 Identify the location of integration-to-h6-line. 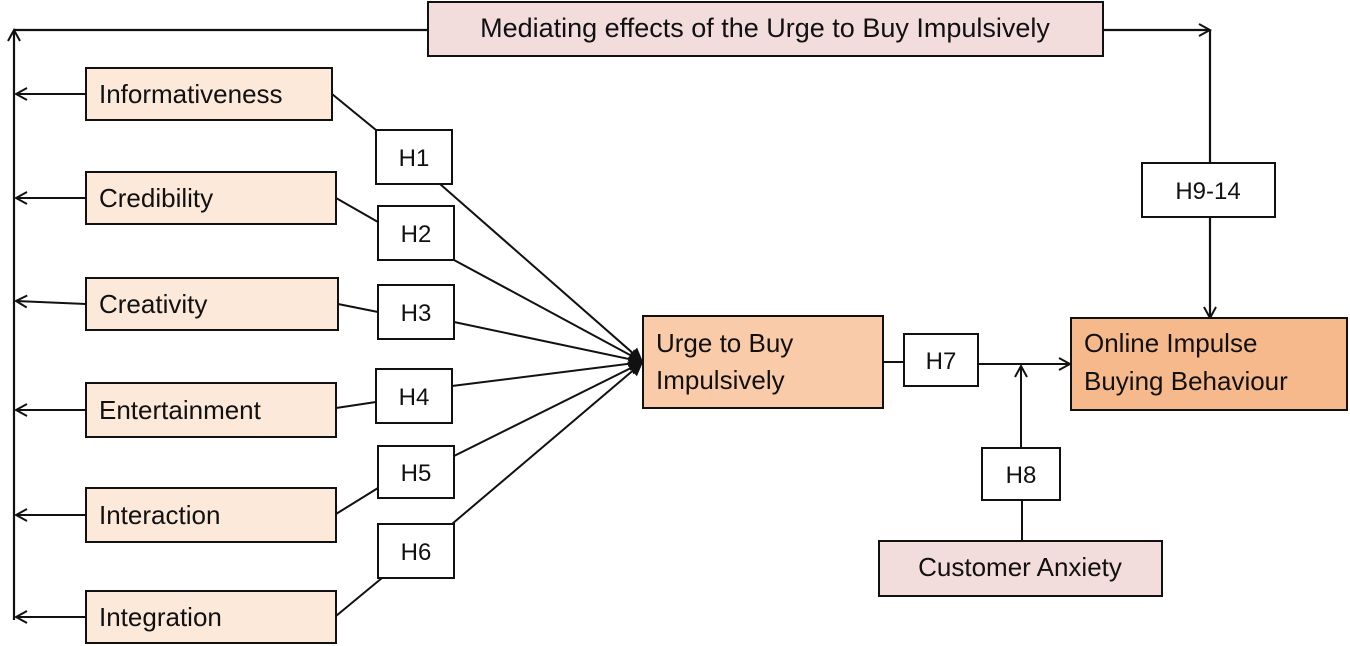
(359, 597).